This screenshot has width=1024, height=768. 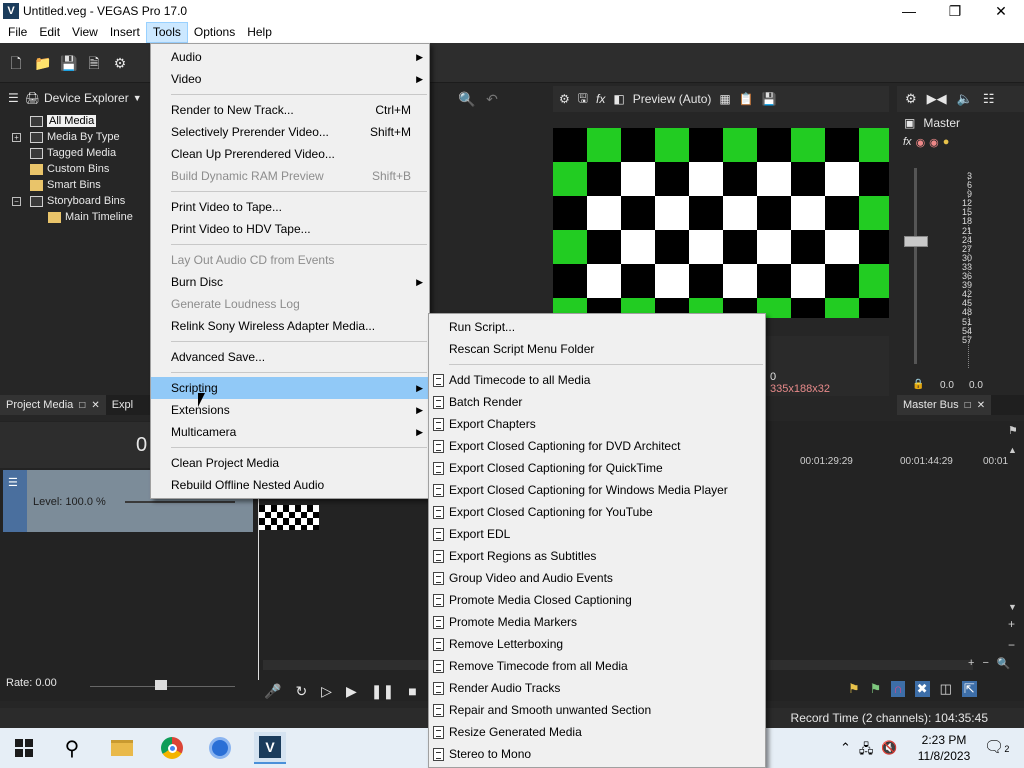 What do you see at coordinates (597, 600) in the screenshot?
I see `script-item: Promote Media Closed Captioning` at bounding box center [597, 600].